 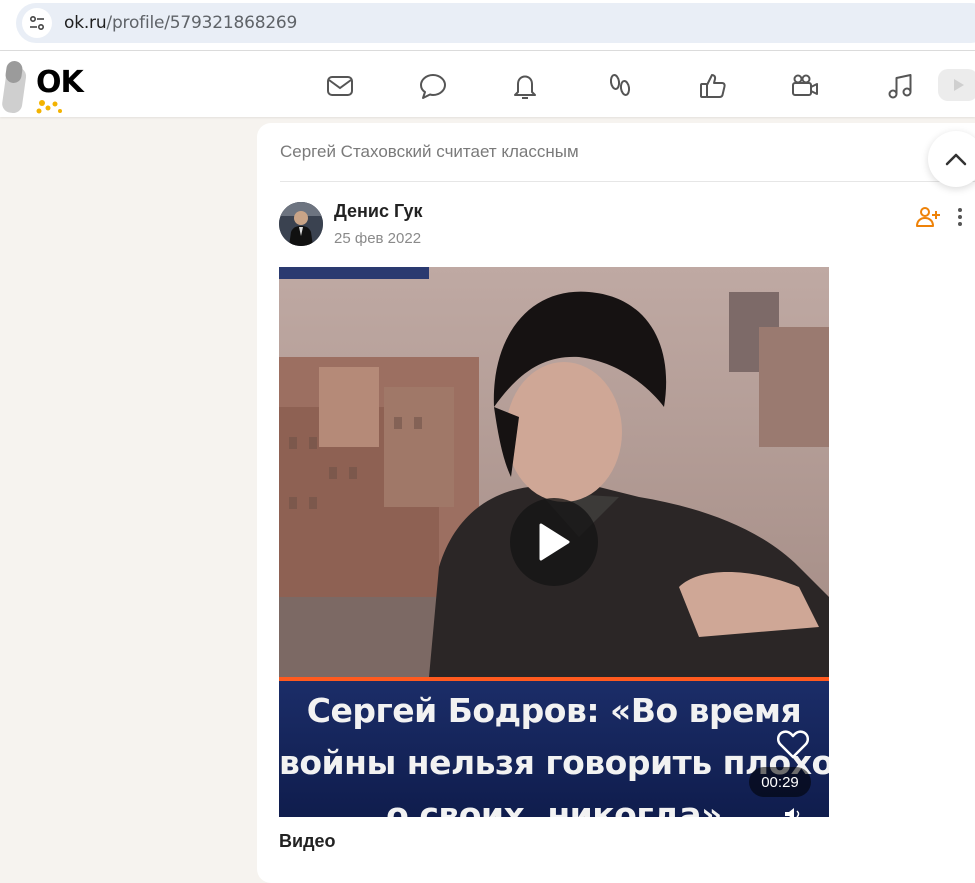 I want to click on content-type-label: Видео, so click(x=307, y=841).